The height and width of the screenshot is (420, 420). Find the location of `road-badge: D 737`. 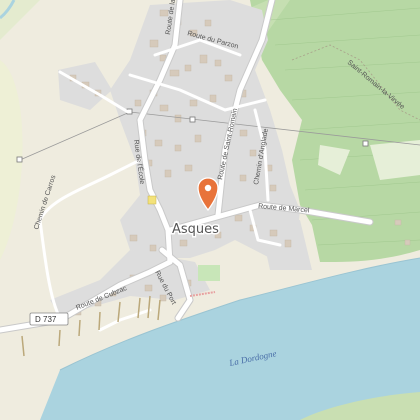

road-badge: D 737 is located at coordinates (49, 319).